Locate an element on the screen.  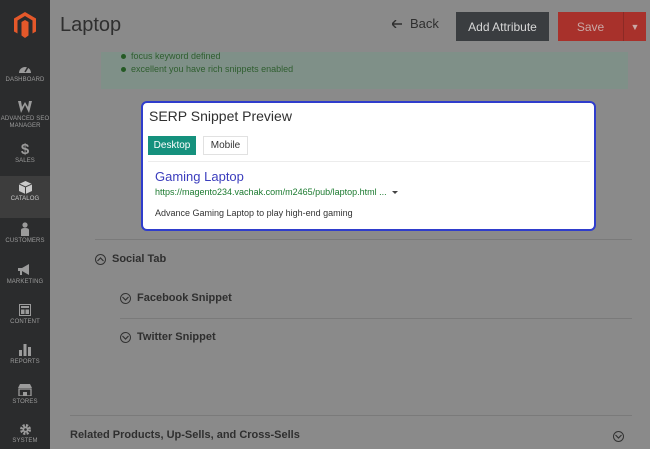
sidebar-item-marketing: MARKETING is located at coordinates (25, 279).